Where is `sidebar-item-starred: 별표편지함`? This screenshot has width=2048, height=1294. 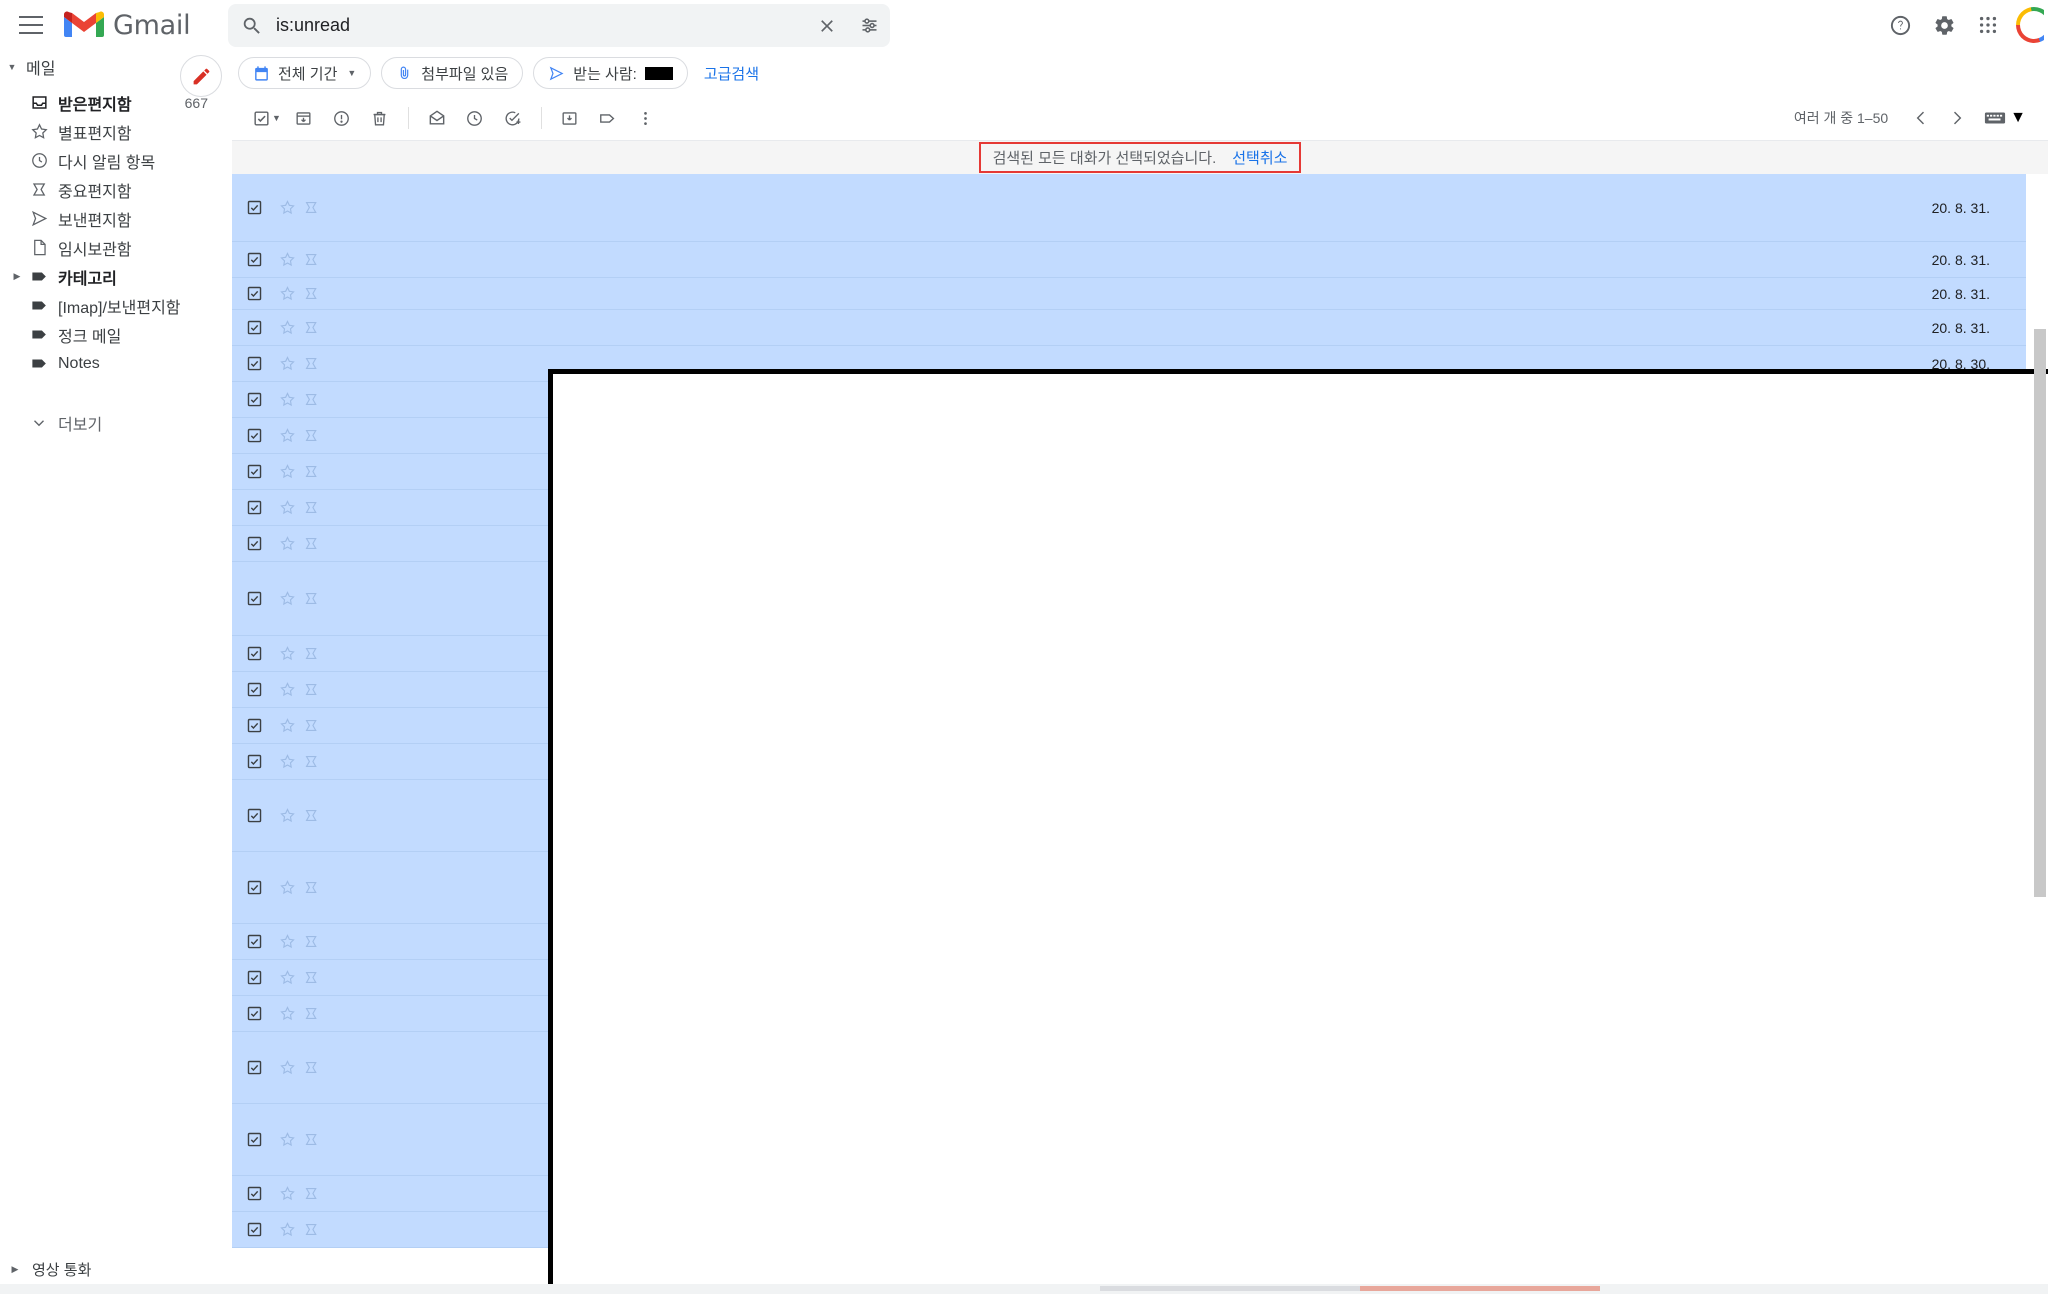
sidebar-item-starred: 별표편지함 is located at coordinates (116, 131).